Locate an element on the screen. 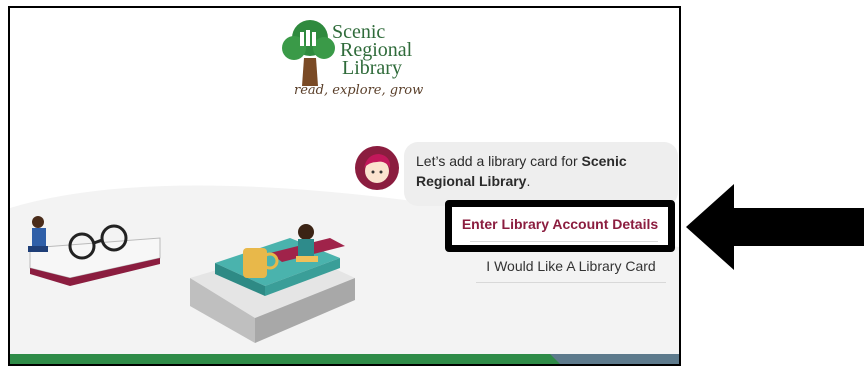  option-divider is located at coordinates (564, 241).